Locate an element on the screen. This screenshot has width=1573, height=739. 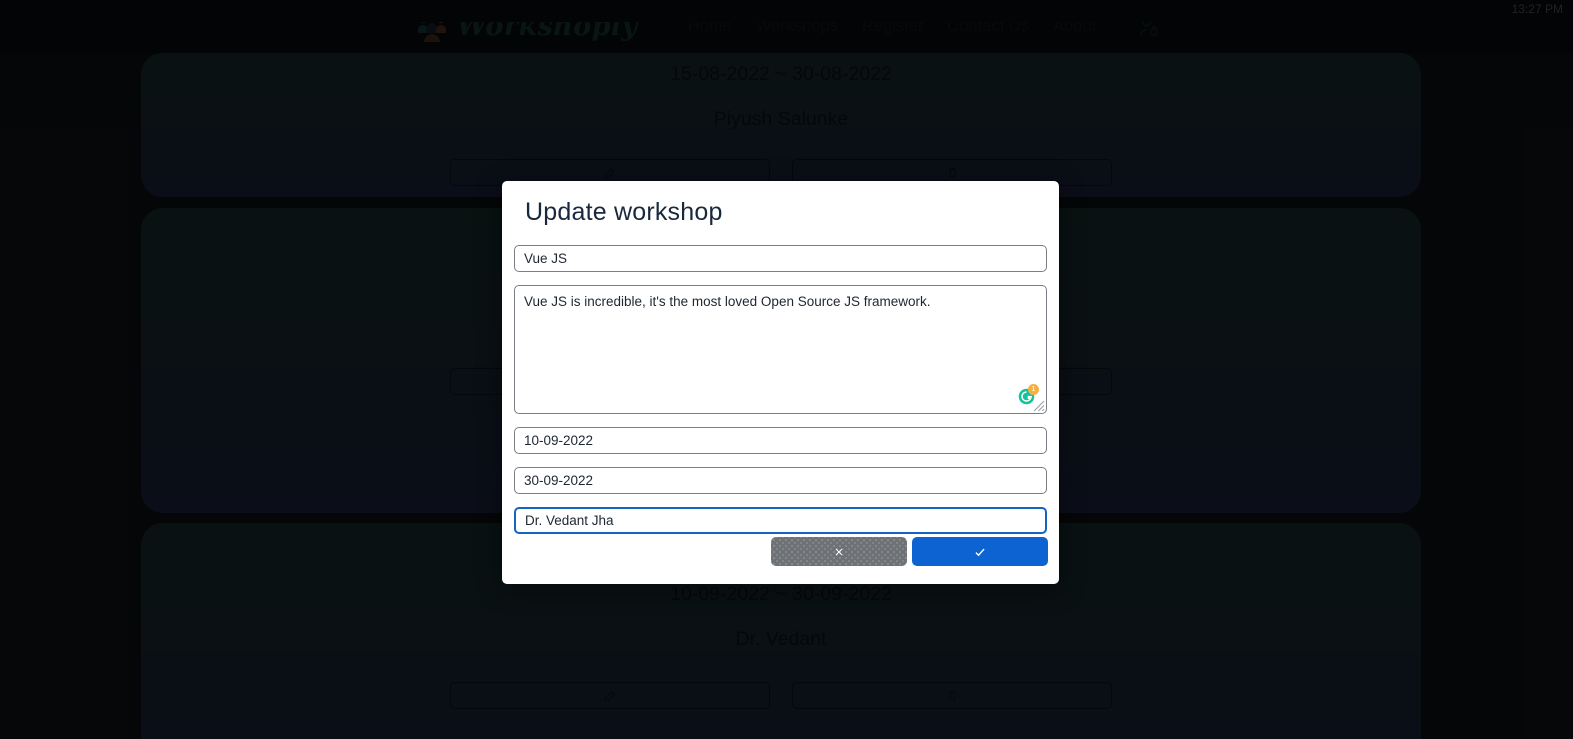
check-icon is located at coordinates (980, 552).